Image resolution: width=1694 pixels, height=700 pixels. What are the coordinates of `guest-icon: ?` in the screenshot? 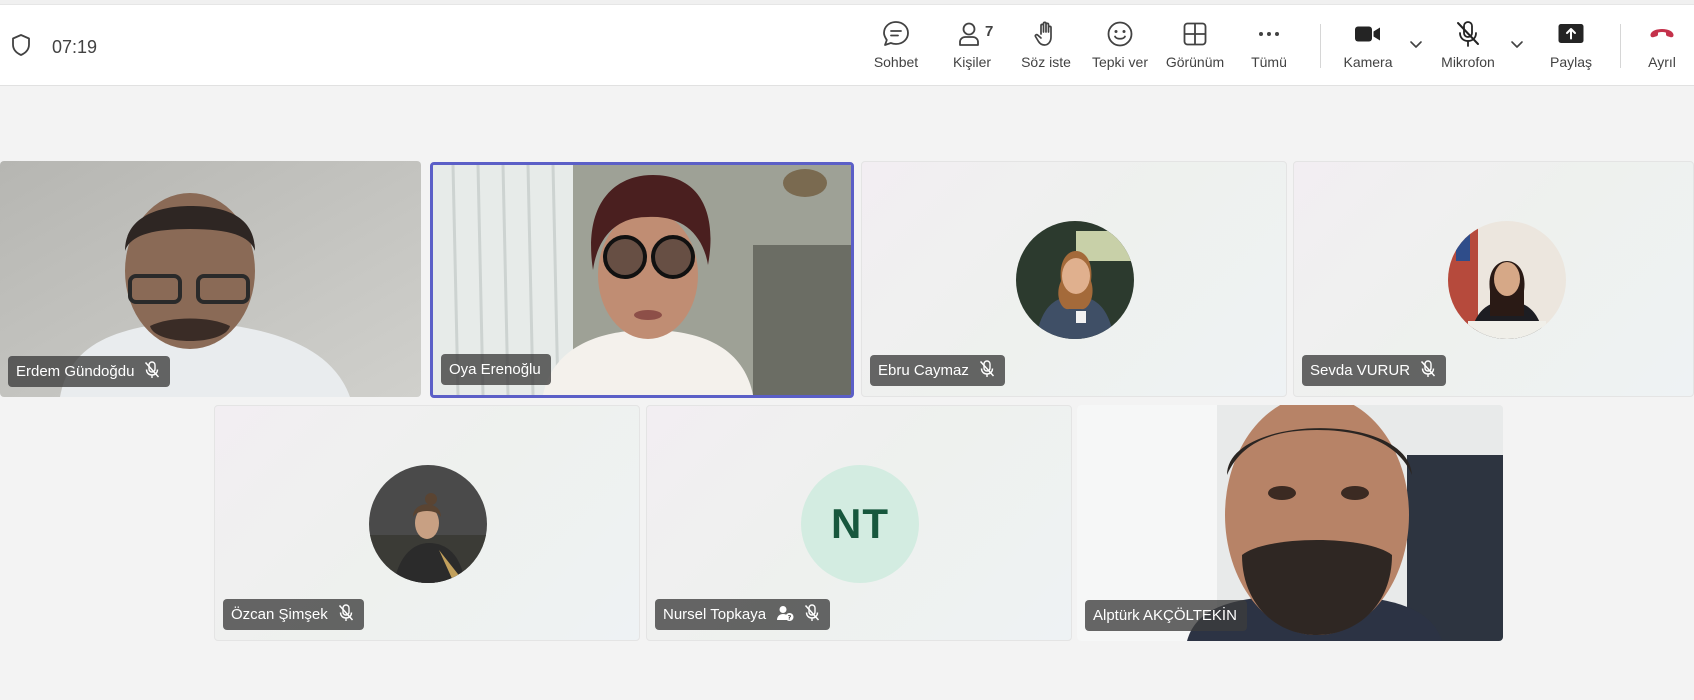 It's located at (785, 615).